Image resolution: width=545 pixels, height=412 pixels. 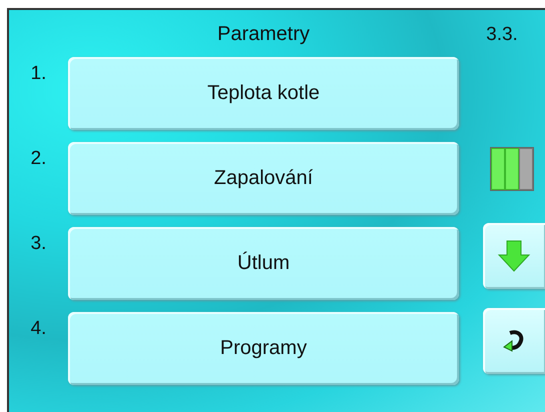 What do you see at coordinates (263, 34) in the screenshot?
I see `screen-title: Parametry` at bounding box center [263, 34].